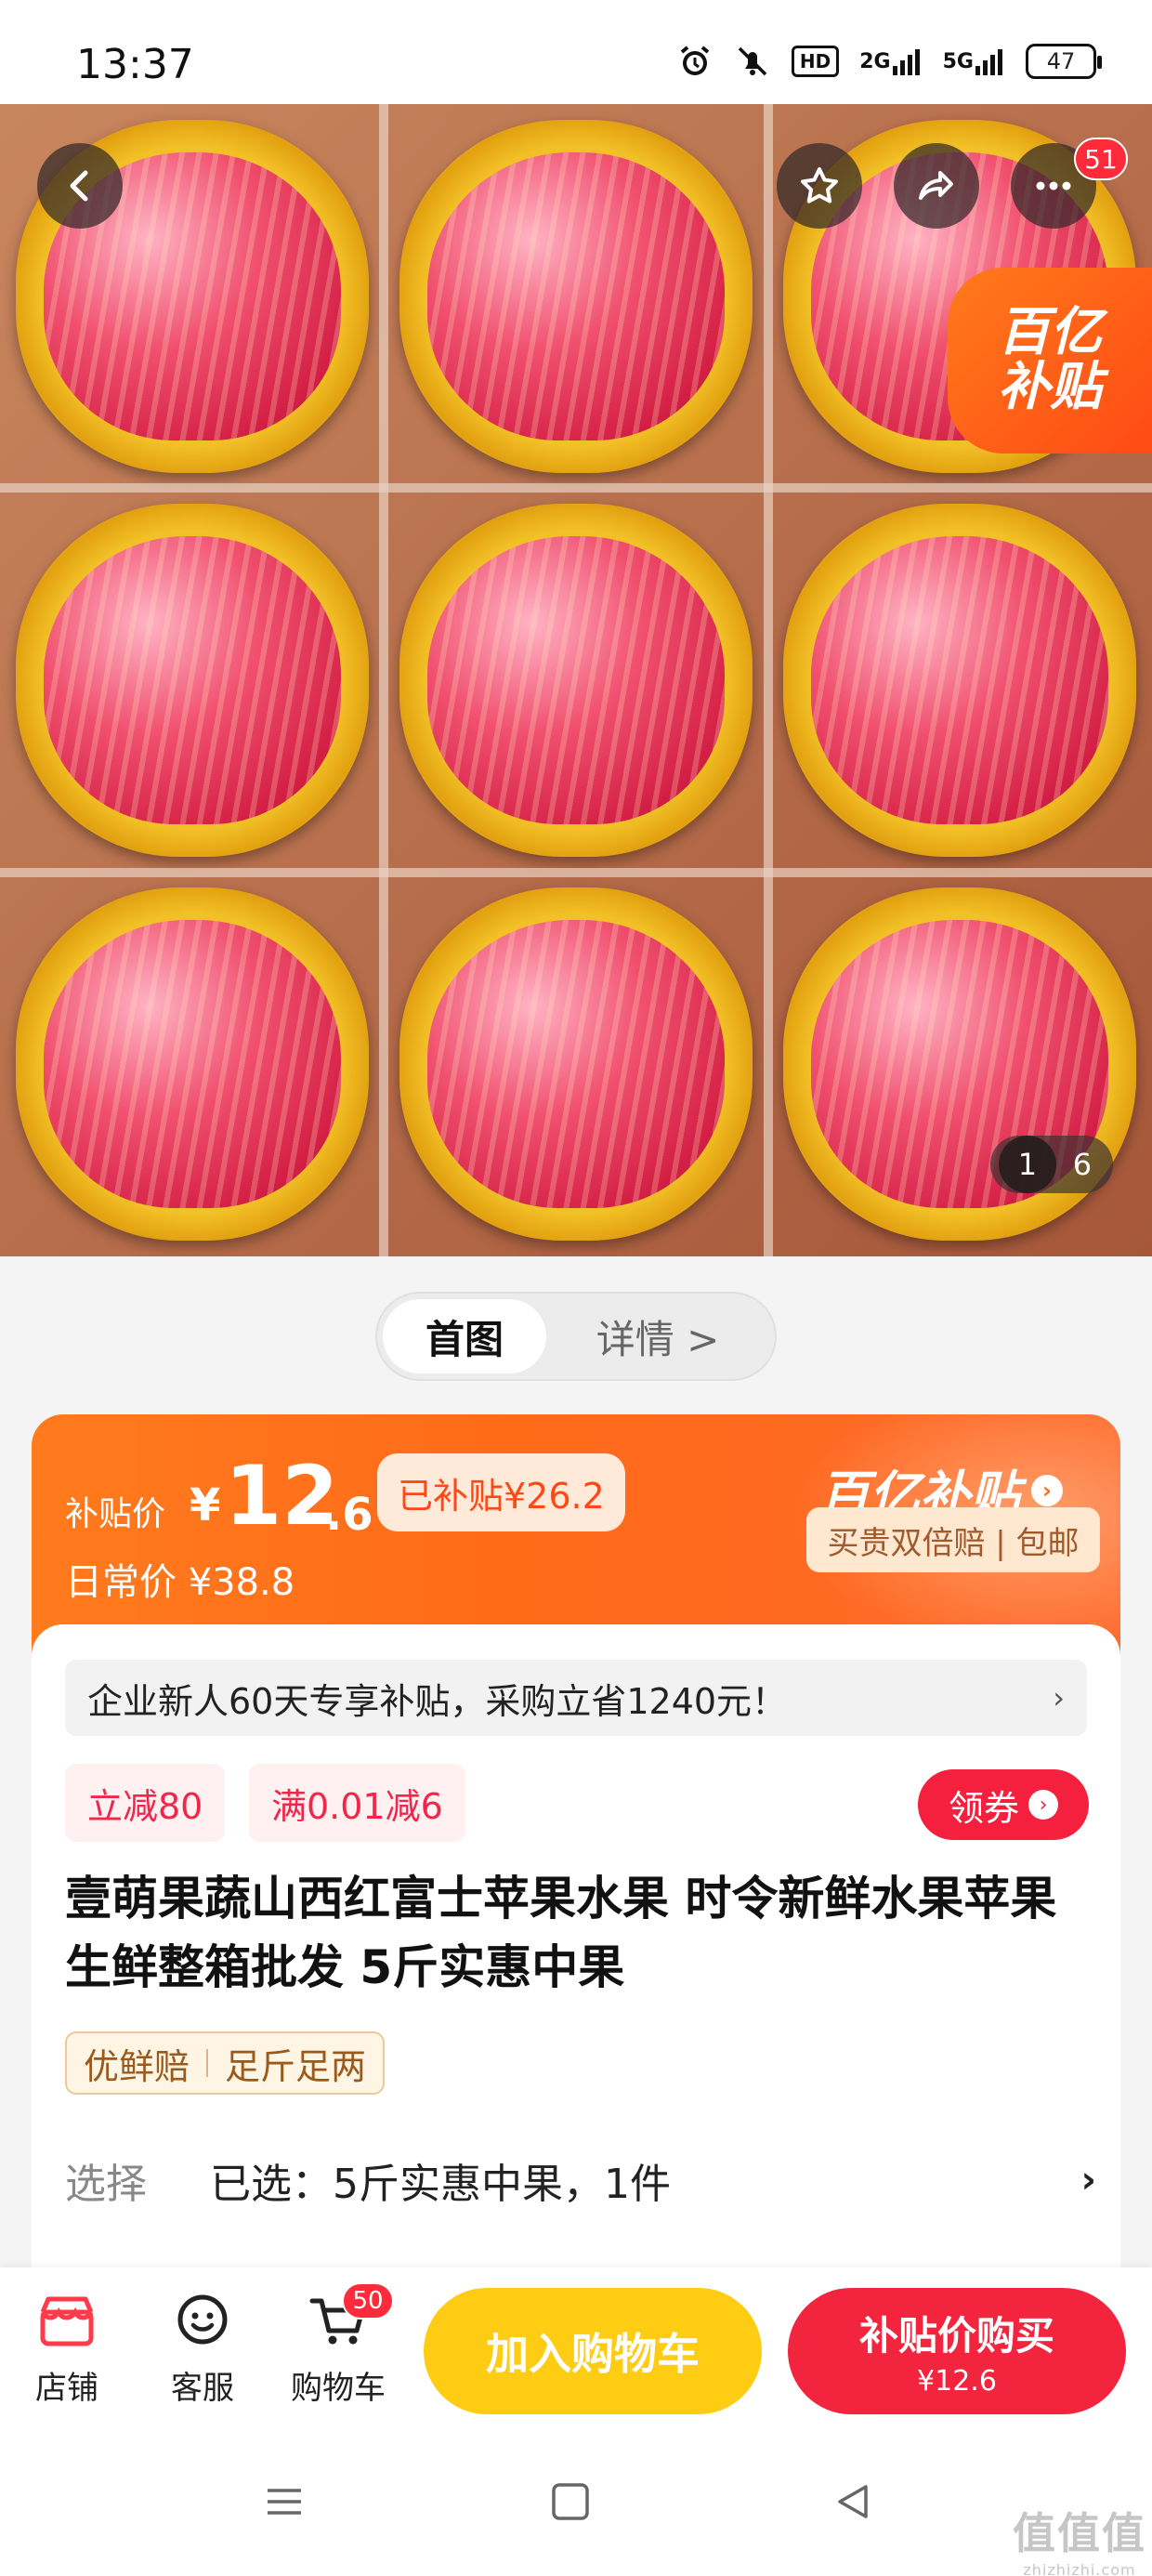 The height and width of the screenshot is (2576, 1152). What do you see at coordinates (1064, 61) in the screenshot?
I see `battery-icon: 47` at bounding box center [1064, 61].